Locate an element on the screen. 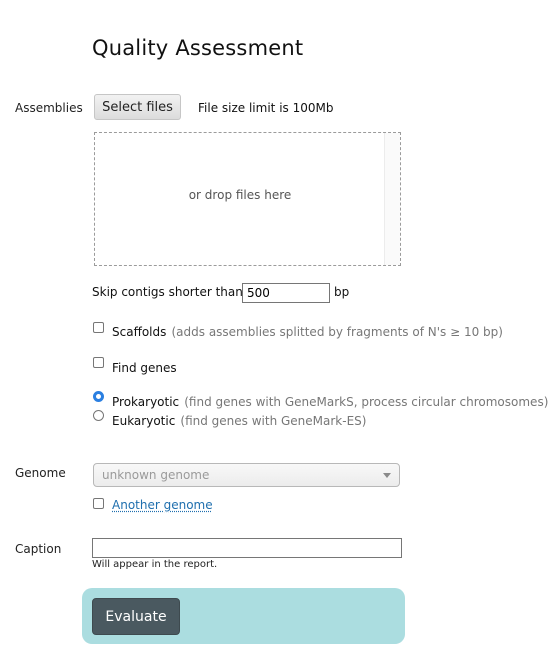 This screenshot has height=666, width=551. evaluate-button: Evaluate is located at coordinates (136, 616).